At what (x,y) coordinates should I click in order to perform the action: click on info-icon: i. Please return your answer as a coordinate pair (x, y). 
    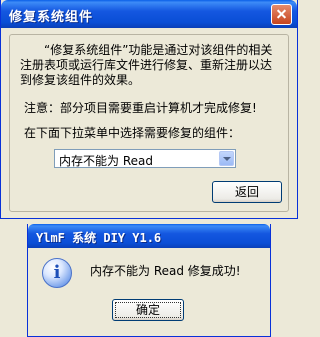
    Looking at the image, I should click on (57, 273).